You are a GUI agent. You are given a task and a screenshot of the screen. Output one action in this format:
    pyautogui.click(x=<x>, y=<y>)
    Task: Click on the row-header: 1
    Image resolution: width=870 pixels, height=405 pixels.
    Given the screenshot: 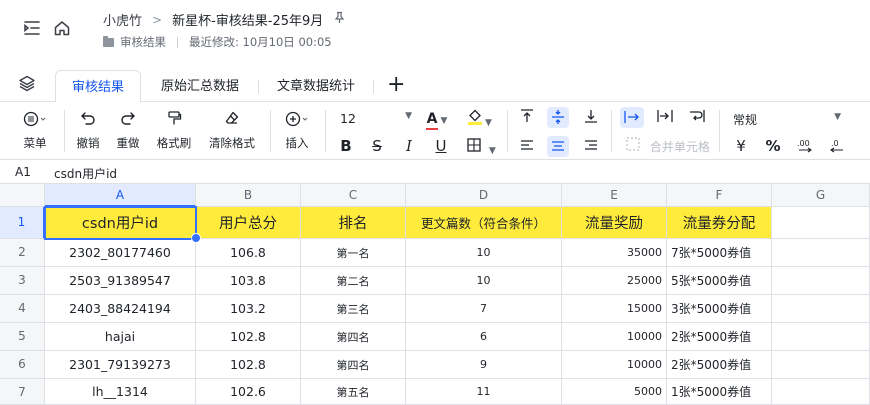 What is the action you would take?
    pyautogui.click(x=22, y=223)
    